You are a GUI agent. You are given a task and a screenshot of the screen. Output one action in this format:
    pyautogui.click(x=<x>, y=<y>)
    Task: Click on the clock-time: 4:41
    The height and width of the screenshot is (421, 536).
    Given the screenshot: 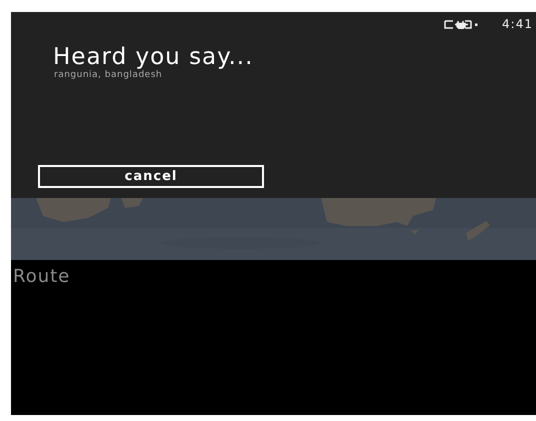 What is the action you would take?
    pyautogui.click(x=517, y=24)
    